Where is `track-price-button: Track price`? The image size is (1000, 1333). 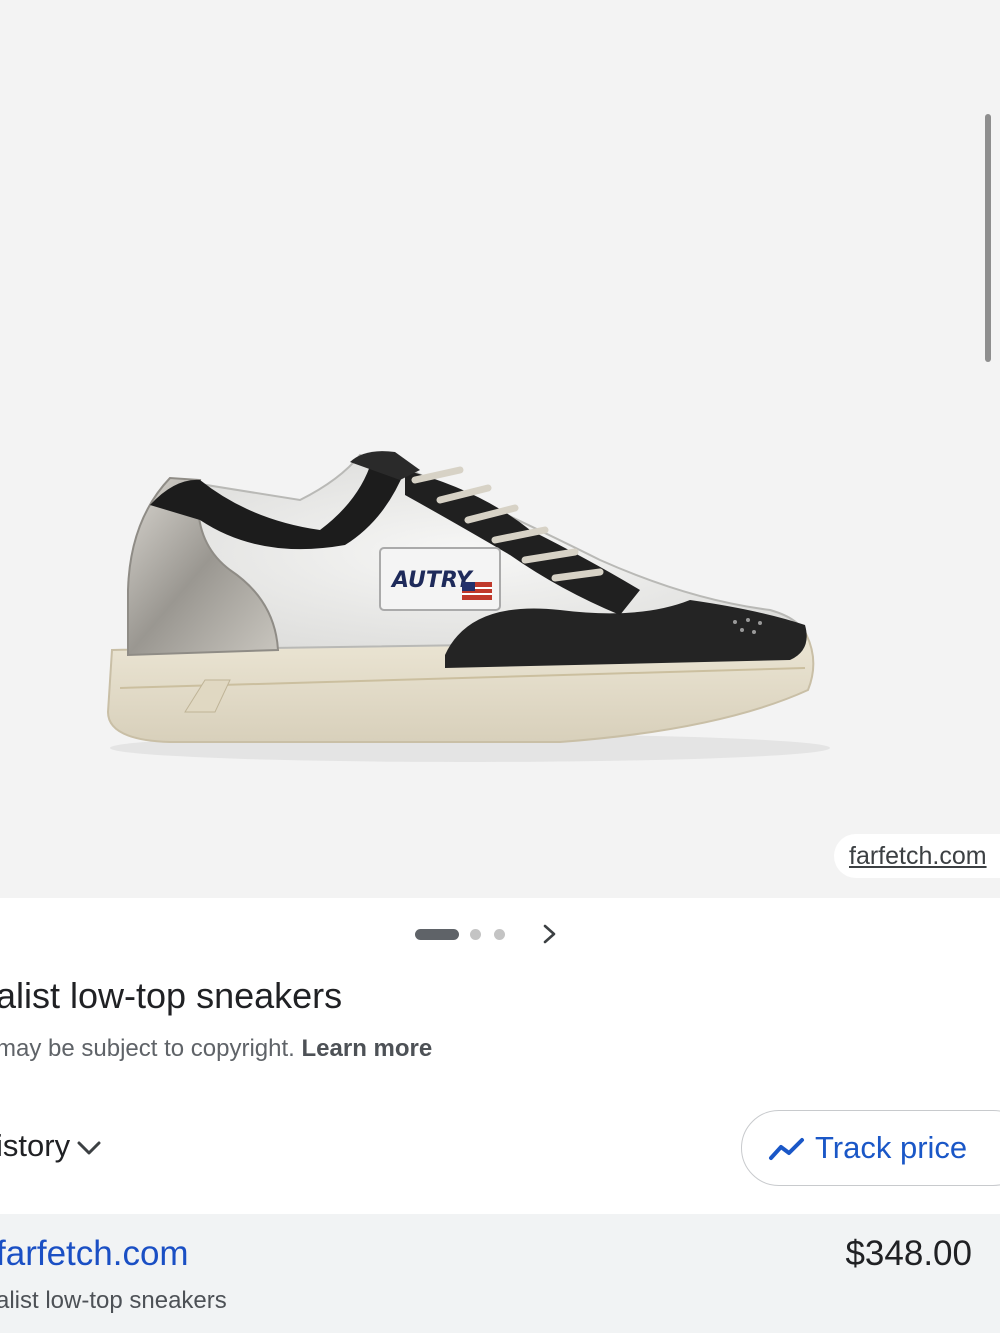
track-price-button: Track price is located at coordinates (870, 1148).